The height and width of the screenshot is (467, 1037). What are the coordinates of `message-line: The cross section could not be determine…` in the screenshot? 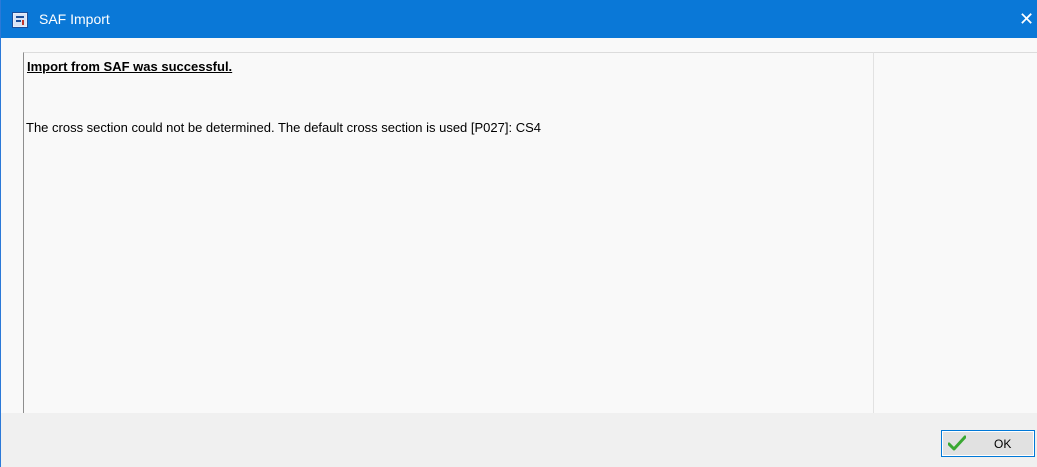 It's located at (283, 127).